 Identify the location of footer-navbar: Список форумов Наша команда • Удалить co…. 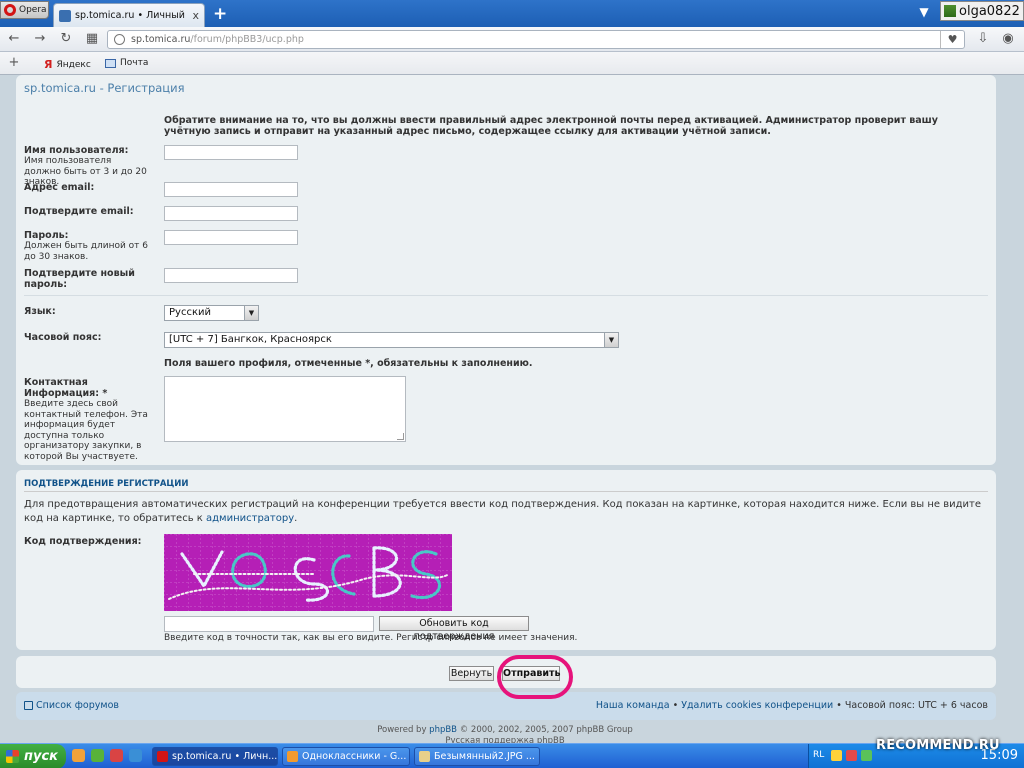
(506, 706).